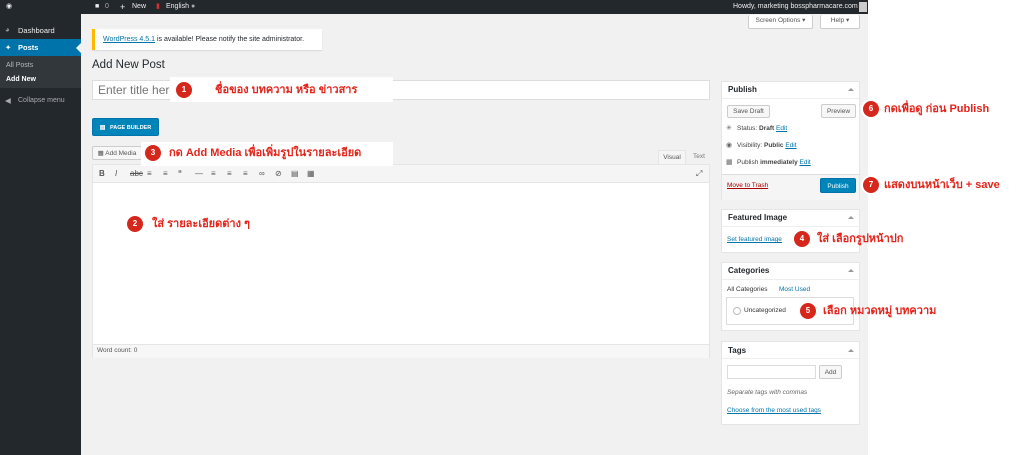  I want to click on add-tag-button: Add, so click(830, 372).